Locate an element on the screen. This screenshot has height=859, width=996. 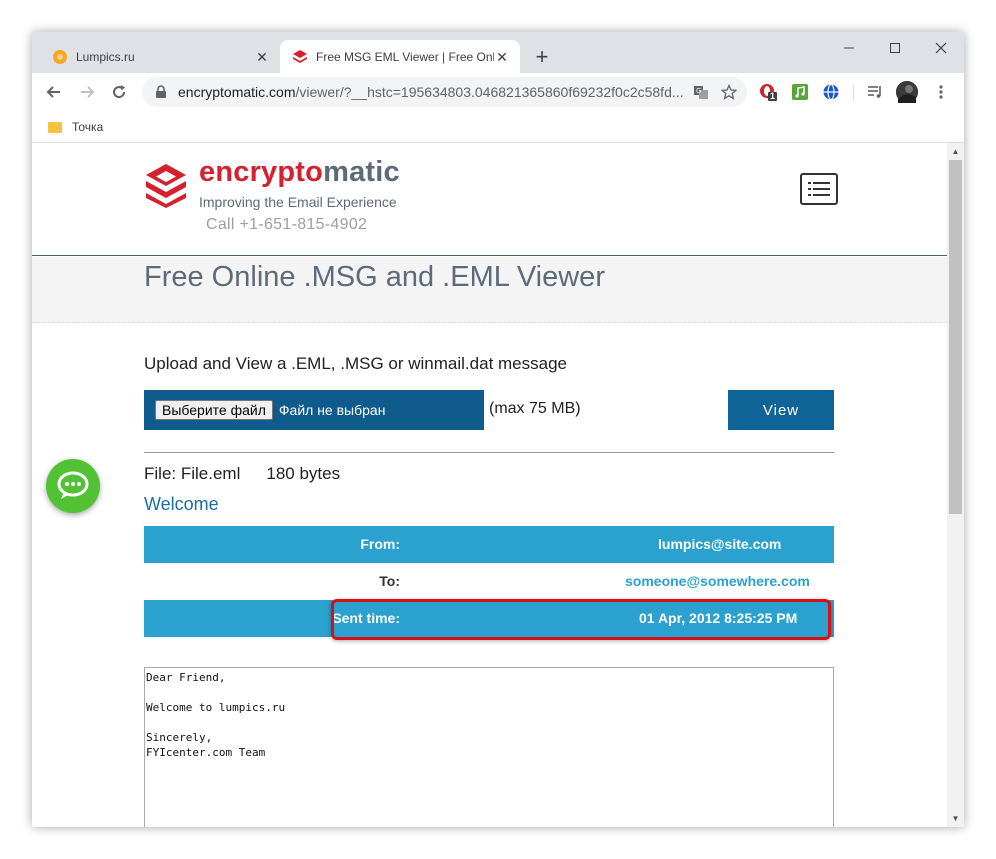
choose-file-button: Выберите файл is located at coordinates (214, 410).